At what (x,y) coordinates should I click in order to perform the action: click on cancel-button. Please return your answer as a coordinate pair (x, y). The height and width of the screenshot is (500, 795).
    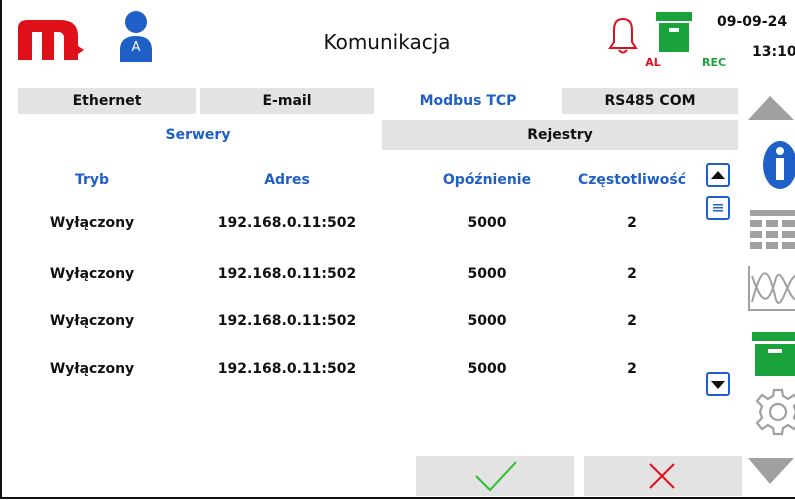
    Looking at the image, I should click on (663, 476).